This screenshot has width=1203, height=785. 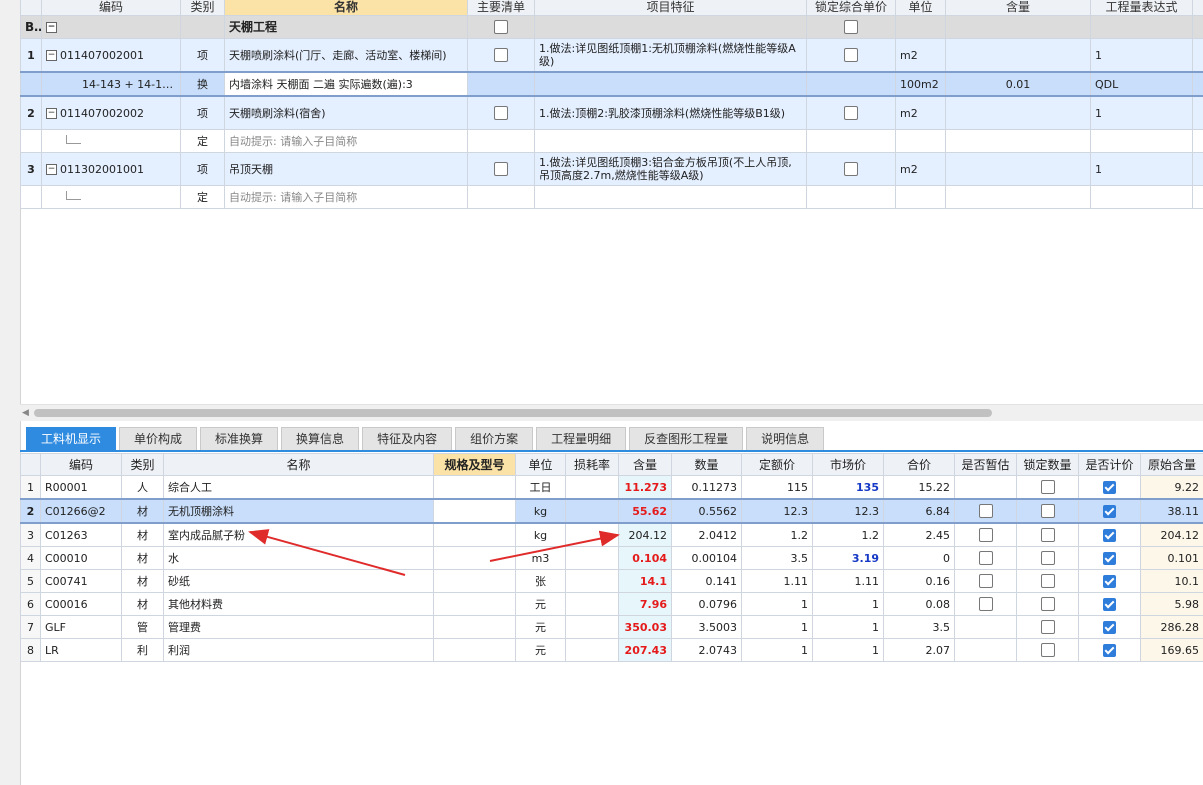 I want to click on name-cell: 其他材料费, so click(x=298, y=604).